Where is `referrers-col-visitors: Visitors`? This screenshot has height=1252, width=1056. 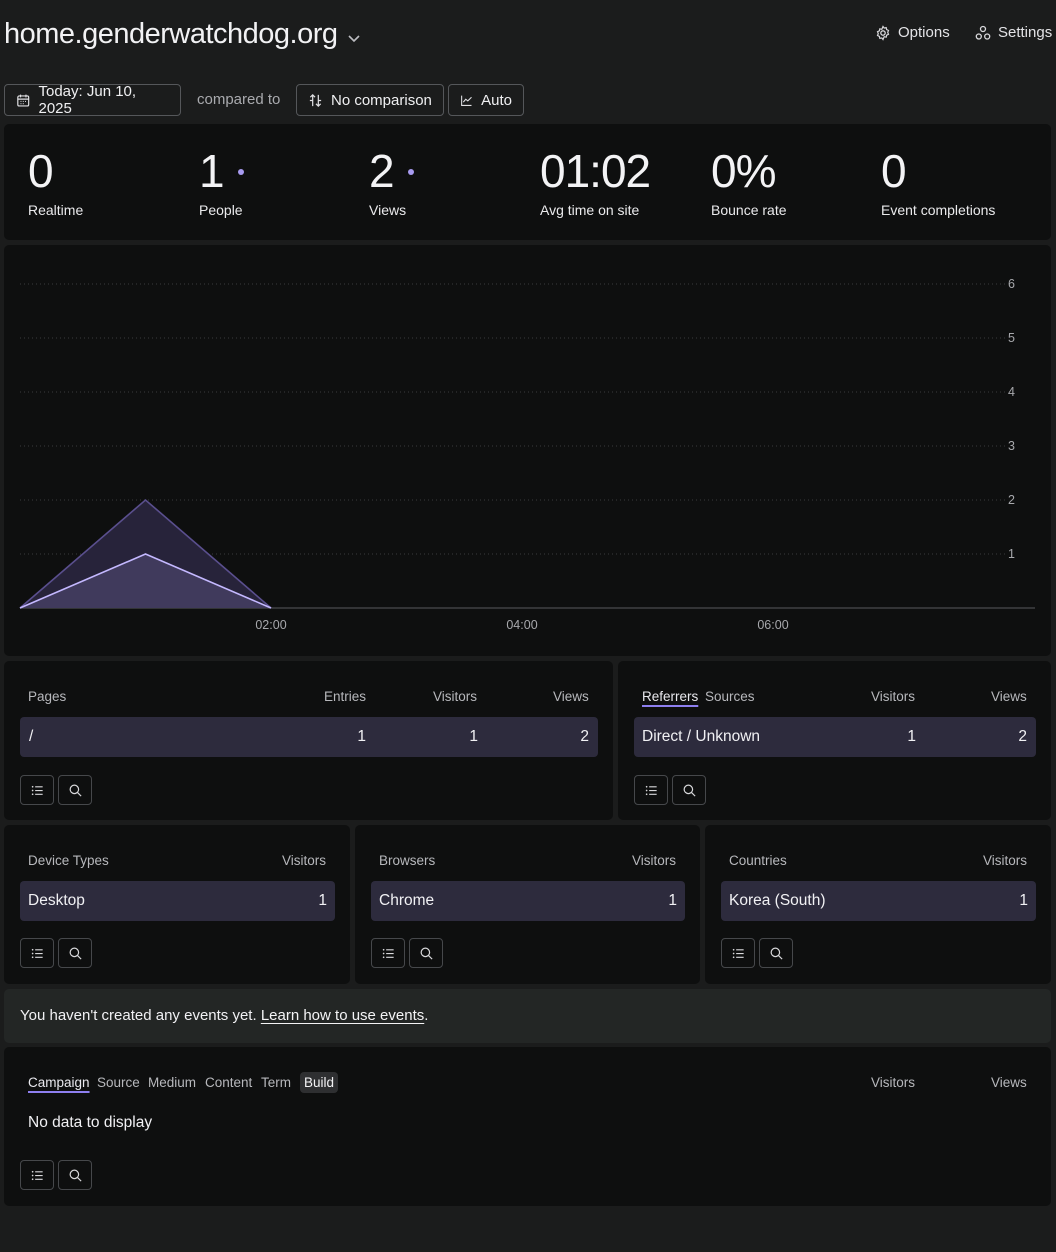
referrers-col-visitors: Visitors is located at coordinates (893, 696).